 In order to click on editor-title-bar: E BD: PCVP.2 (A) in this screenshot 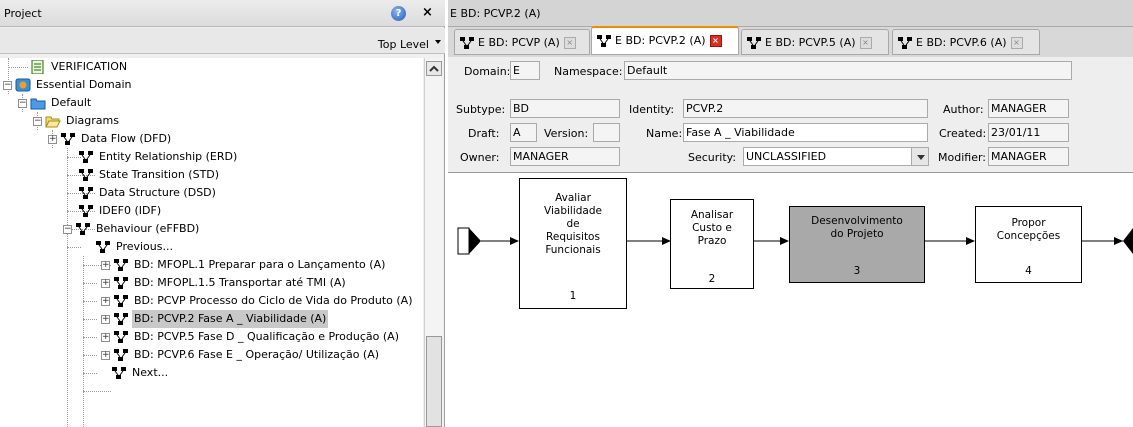, I will do `click(790, 13)`.